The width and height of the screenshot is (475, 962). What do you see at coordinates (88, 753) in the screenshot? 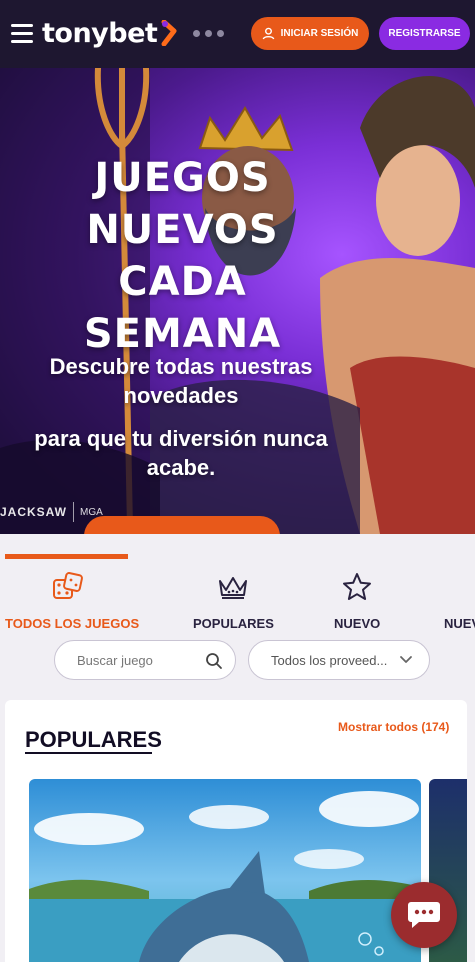
I see `section-title-underline` at bounding box center [88, 753].